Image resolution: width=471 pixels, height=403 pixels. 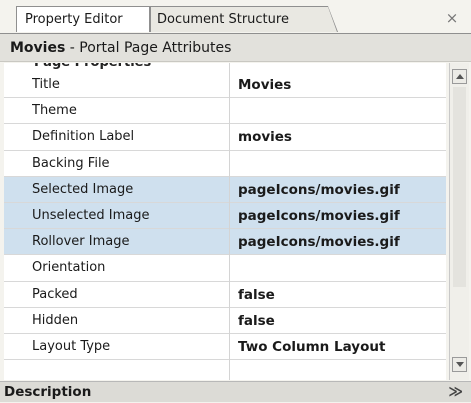 What do you see at coordinates (225, 189) in the screenshot?
I see `property-row: Selected Image pageIcons/movies.gif` at bounding box center [225, 189].